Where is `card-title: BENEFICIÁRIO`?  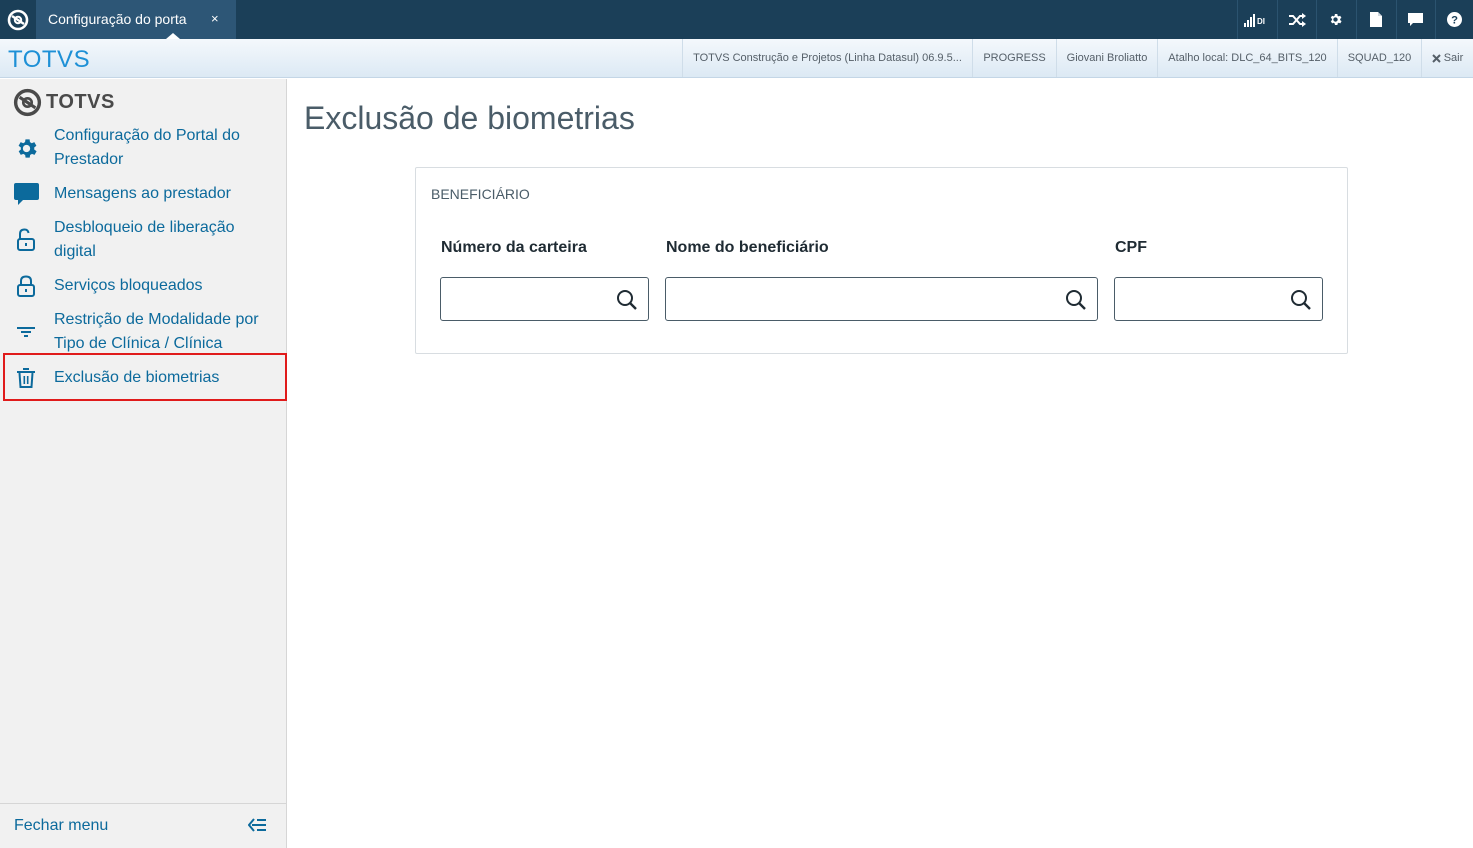 card-title: BENEFICIÁRIO is located at coordinates (480, 194).